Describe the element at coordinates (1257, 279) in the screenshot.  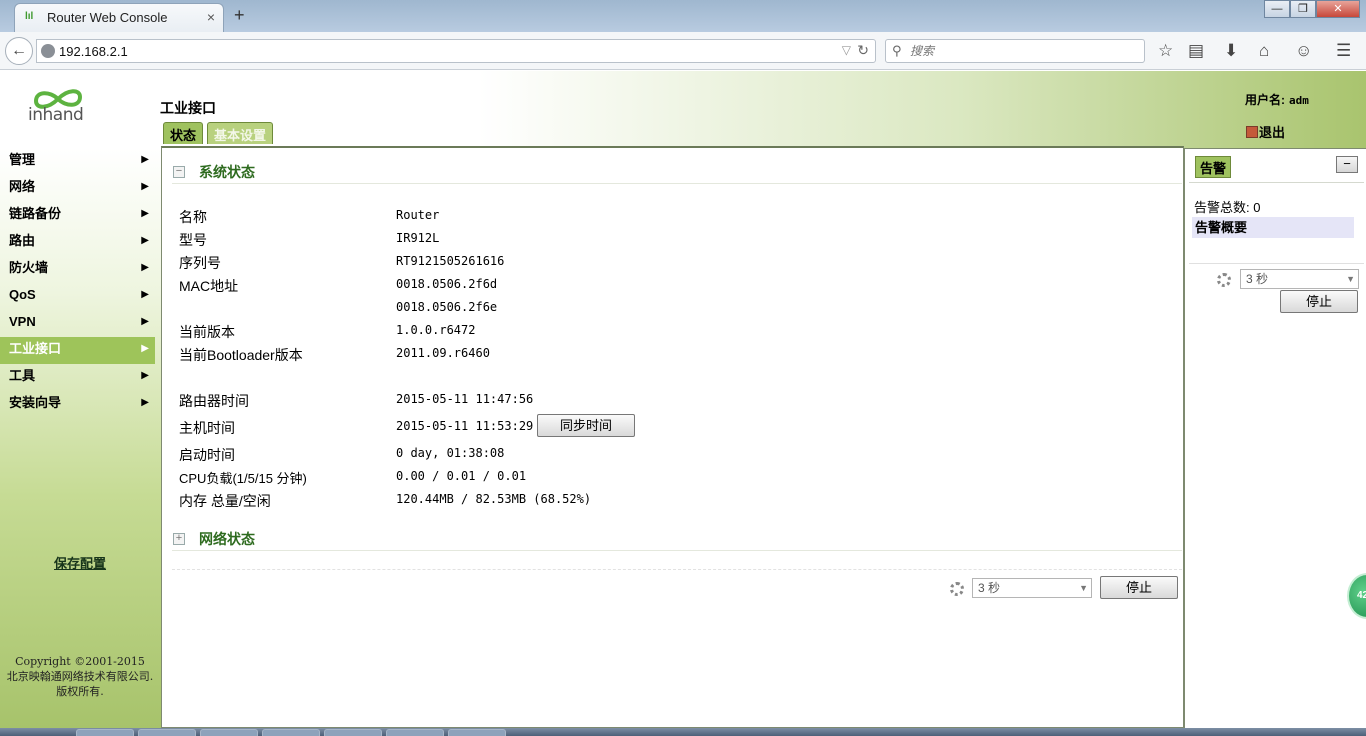
I see `alarm-refresh-value: 3 秒` at that location.